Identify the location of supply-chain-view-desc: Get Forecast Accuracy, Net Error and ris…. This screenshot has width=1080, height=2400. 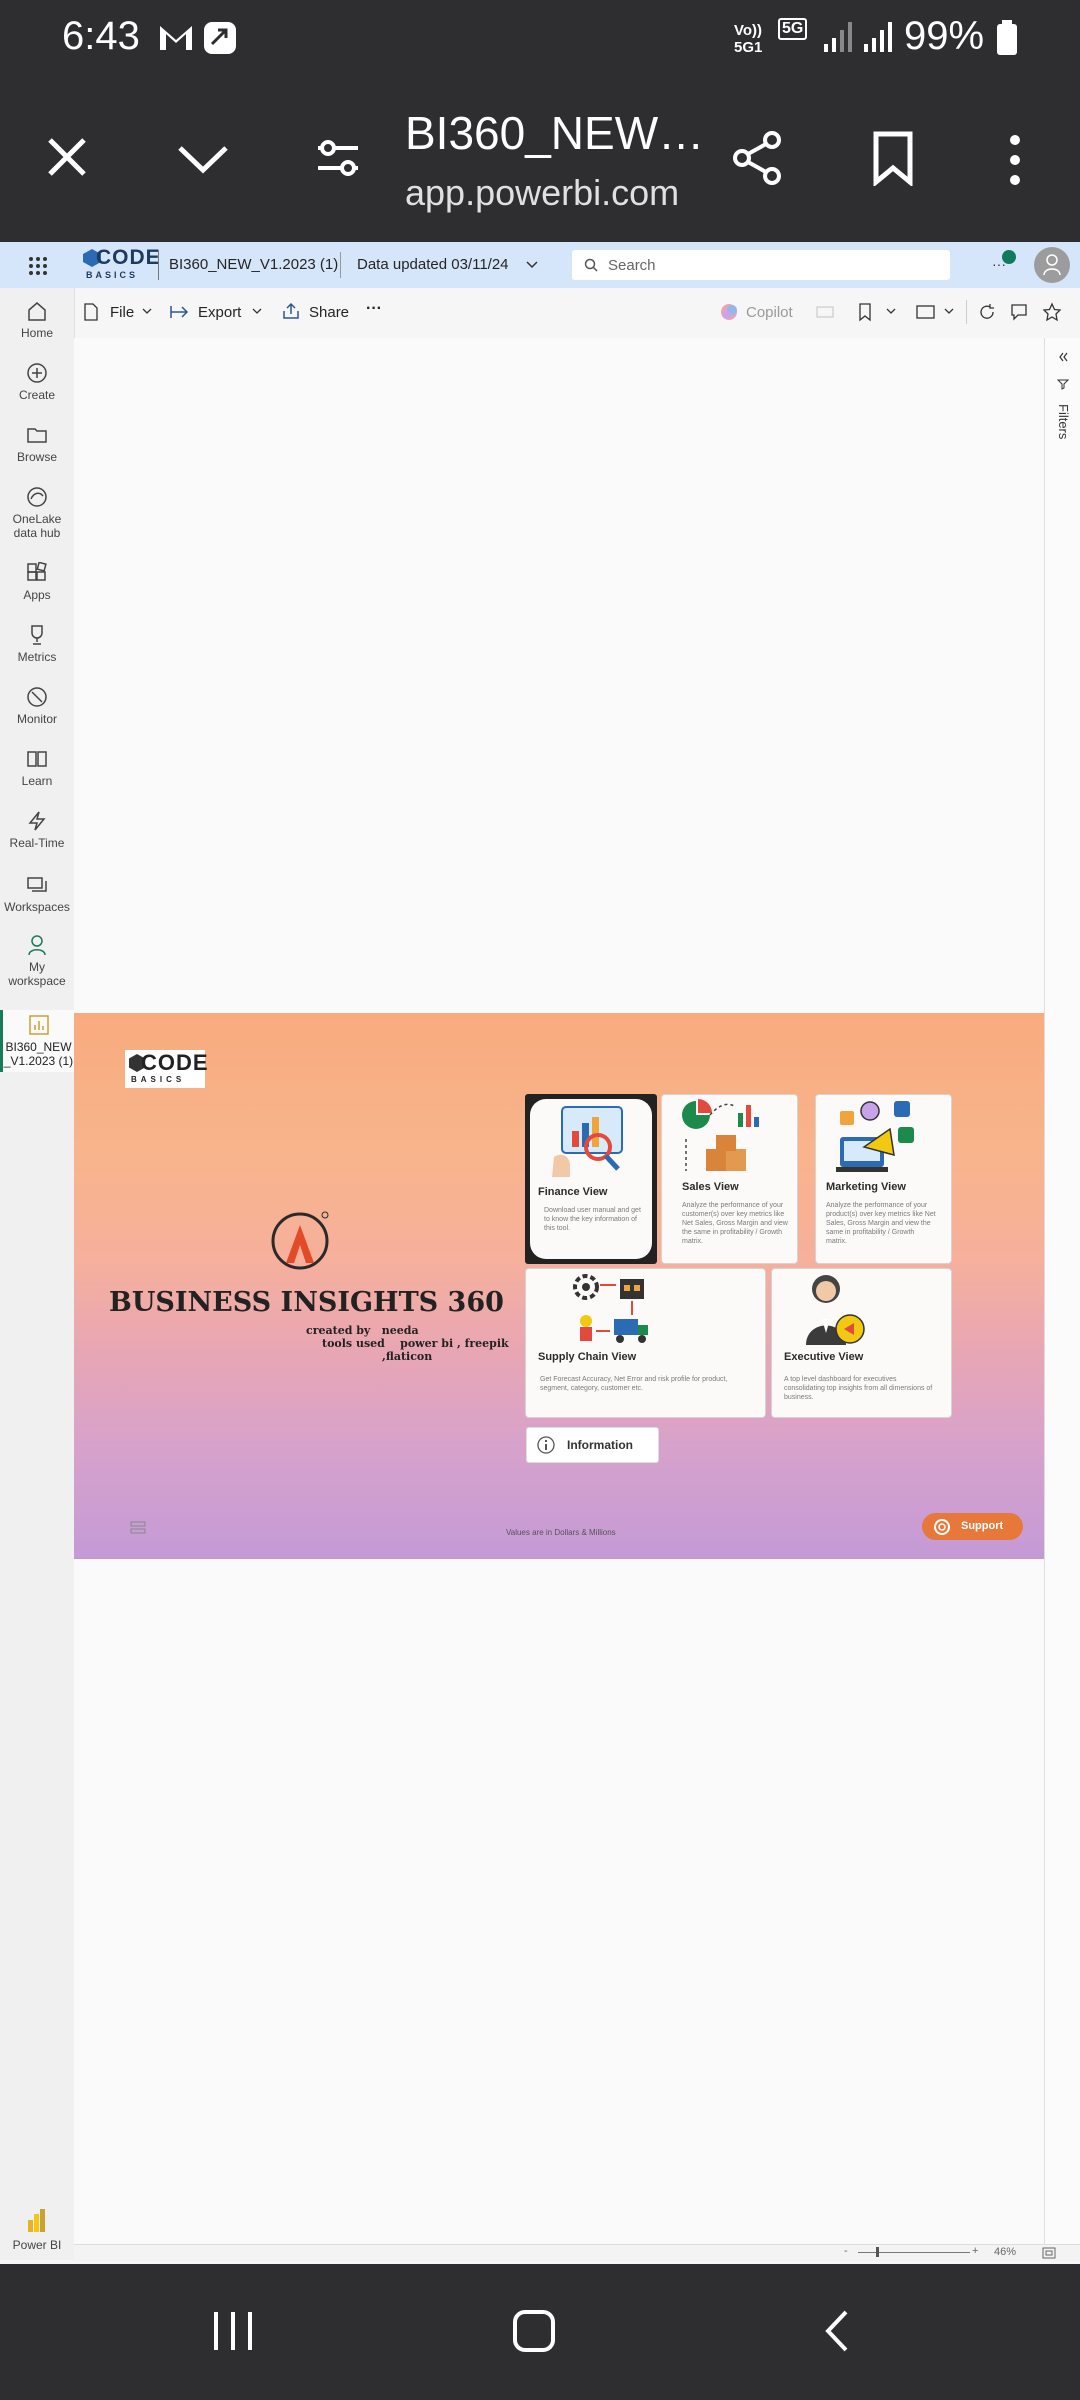
(634, 1384).